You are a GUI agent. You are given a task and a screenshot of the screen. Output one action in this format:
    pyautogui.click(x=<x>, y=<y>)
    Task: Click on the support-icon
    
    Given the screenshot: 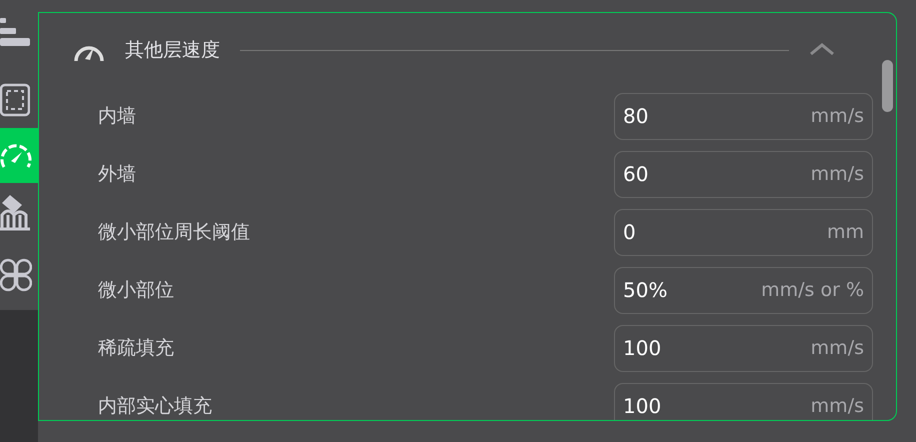 What is the action you would take?
    pyautogui.click(x=16, y=211)
    